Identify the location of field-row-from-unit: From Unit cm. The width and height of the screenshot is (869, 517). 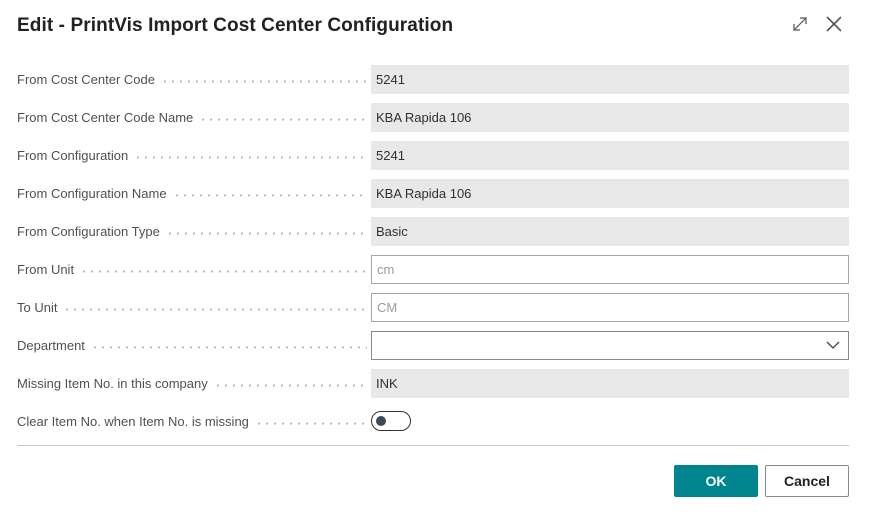
(433, 274).